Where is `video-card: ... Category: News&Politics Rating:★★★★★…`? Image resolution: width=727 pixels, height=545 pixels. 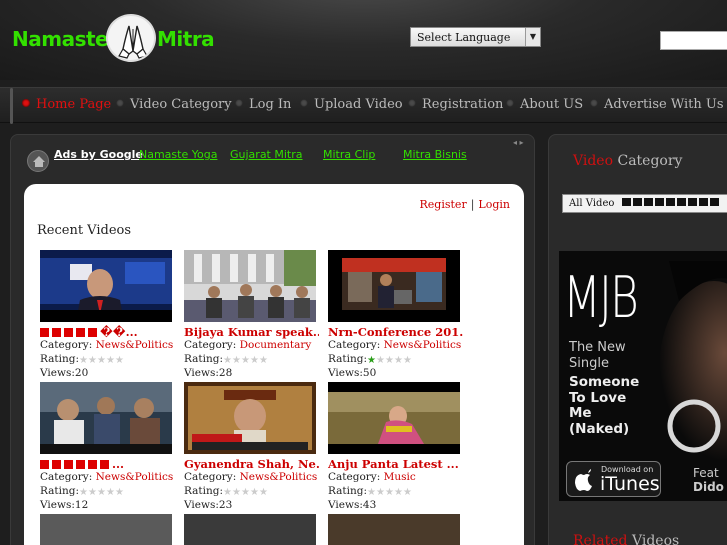 video-card: ... Category: News&Politics Rating:★★★★★… is located at coordinates (107, 447).